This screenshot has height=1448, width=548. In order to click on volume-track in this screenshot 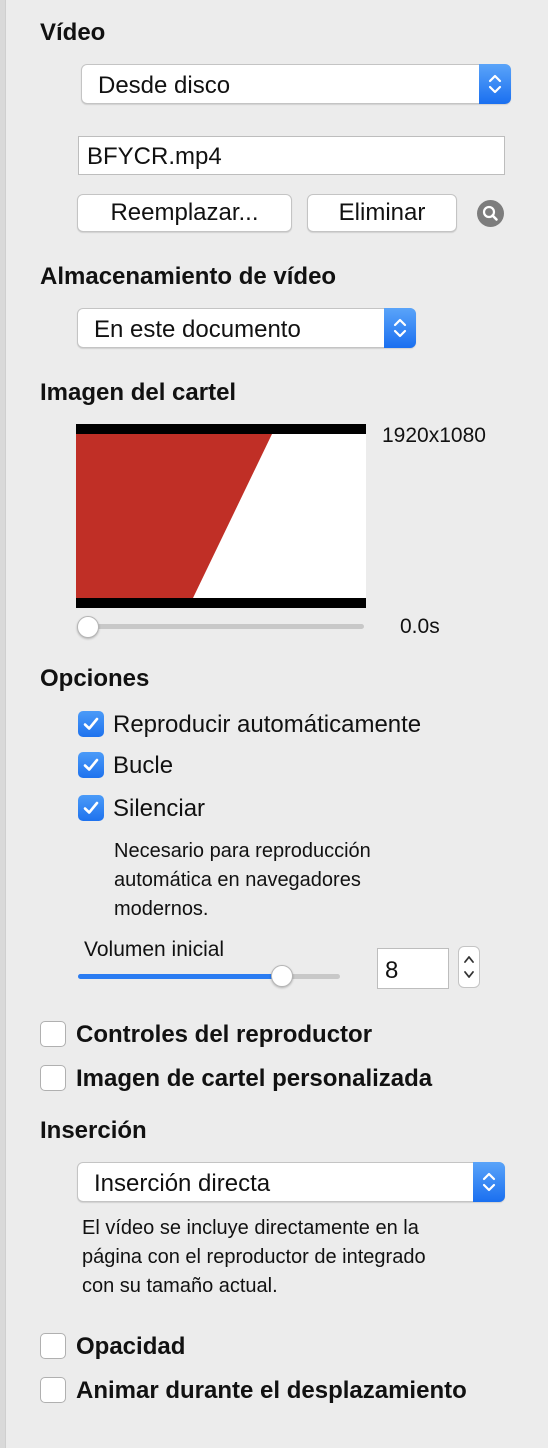, I will do `click(209, 976)`.